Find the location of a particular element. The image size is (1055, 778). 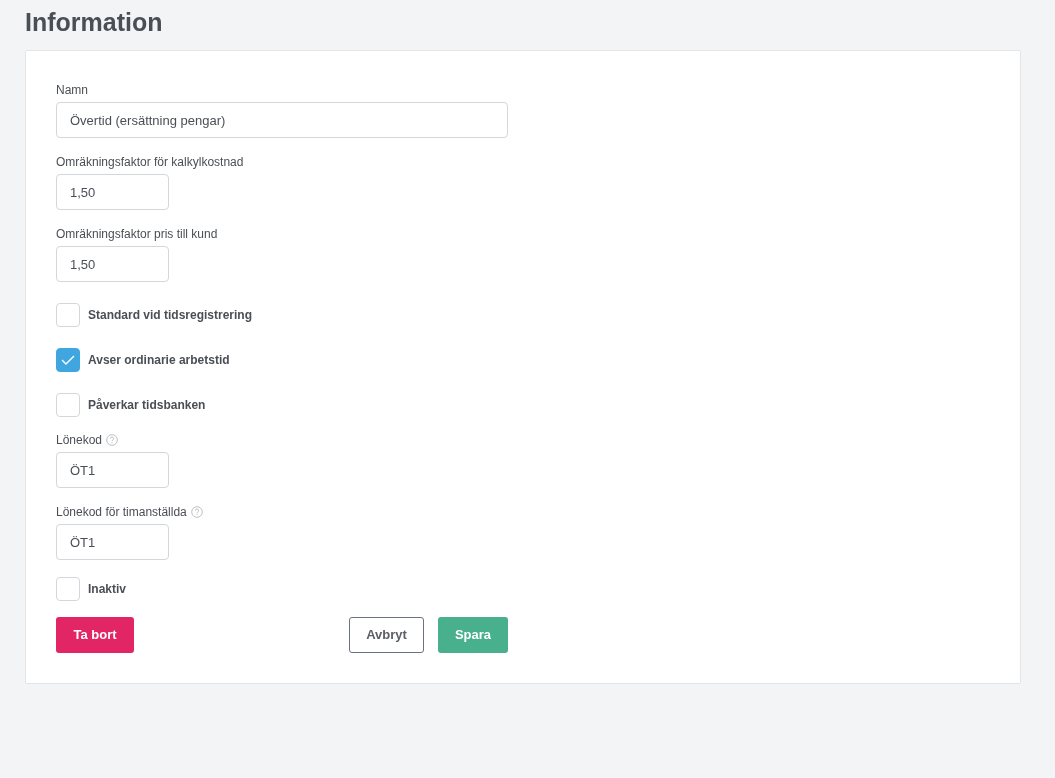

checkbox-label: Avser ordinarie arbetstid is located at coordinates (159, 360).